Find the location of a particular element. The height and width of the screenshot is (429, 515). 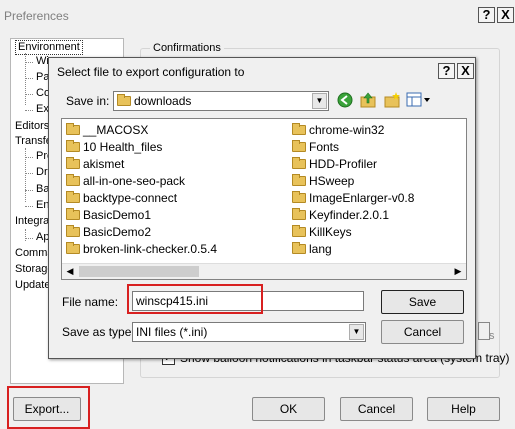

file-name-label: File name: is located at coordinates (90, 302).